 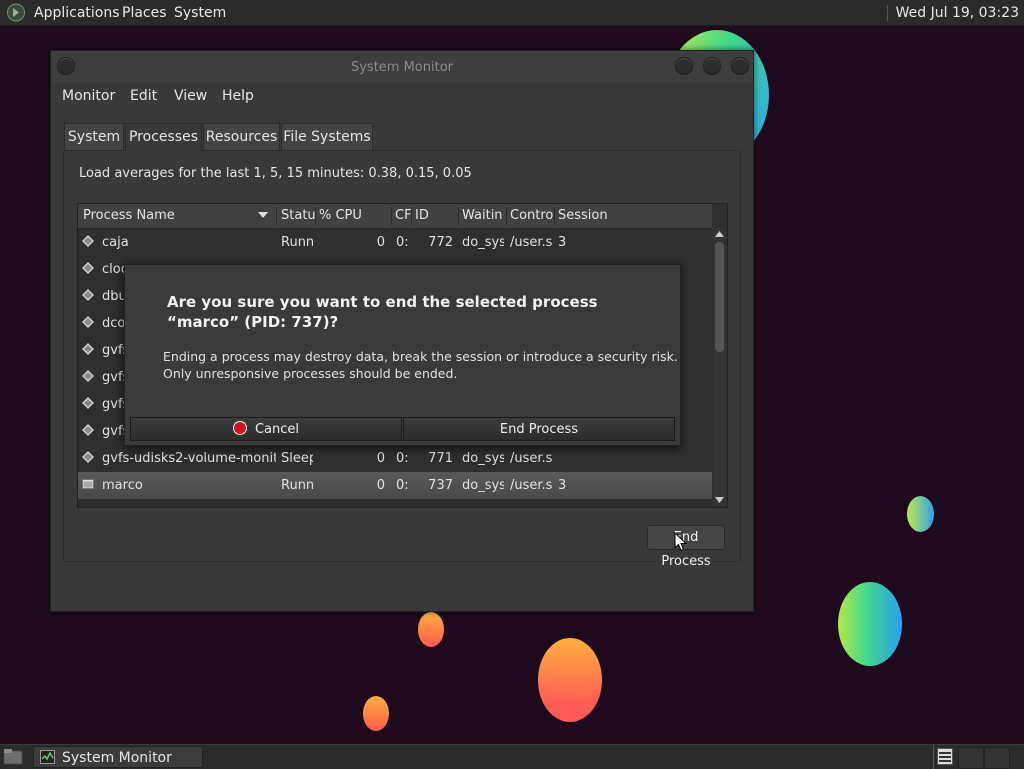 I want to click on cancel-button: Cancel, so click(x=266, y=429).